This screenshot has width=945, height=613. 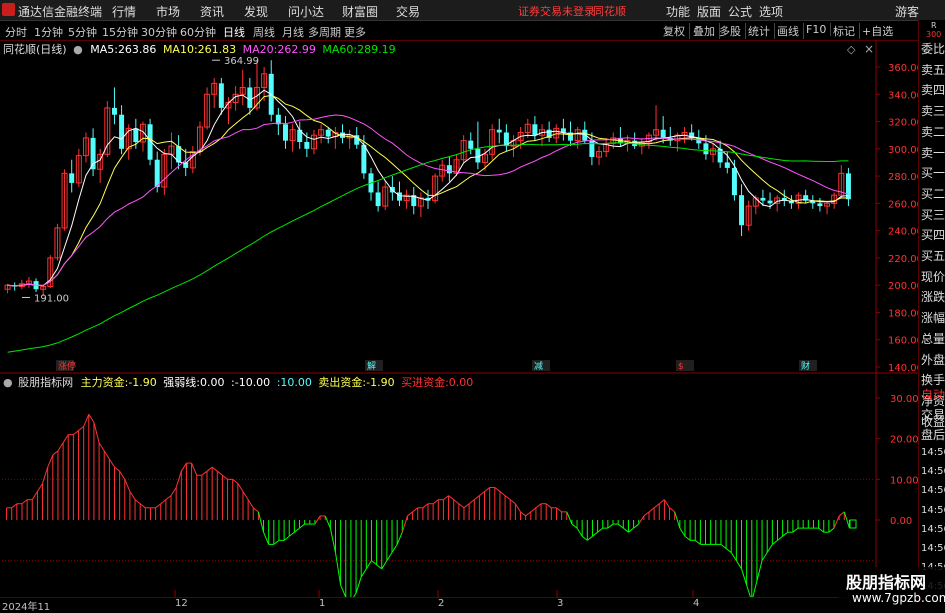 What do you see at coordinates (903, 286) in the screenshot?
I see `price-tick-label: 200.00` at bounding box center [903, 286].